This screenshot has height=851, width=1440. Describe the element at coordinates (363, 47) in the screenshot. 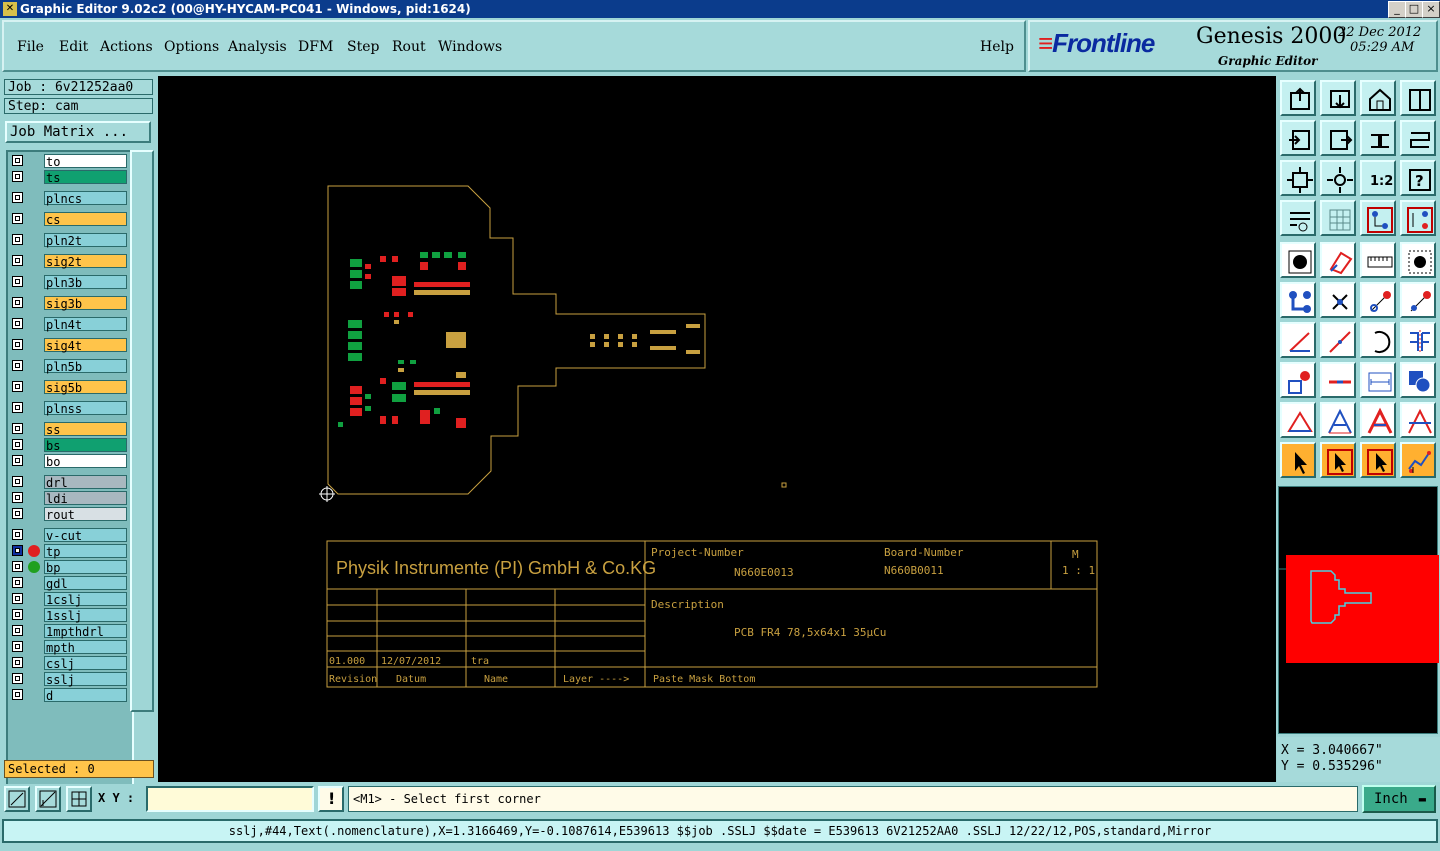

I see `menu-step: Step` at that location.